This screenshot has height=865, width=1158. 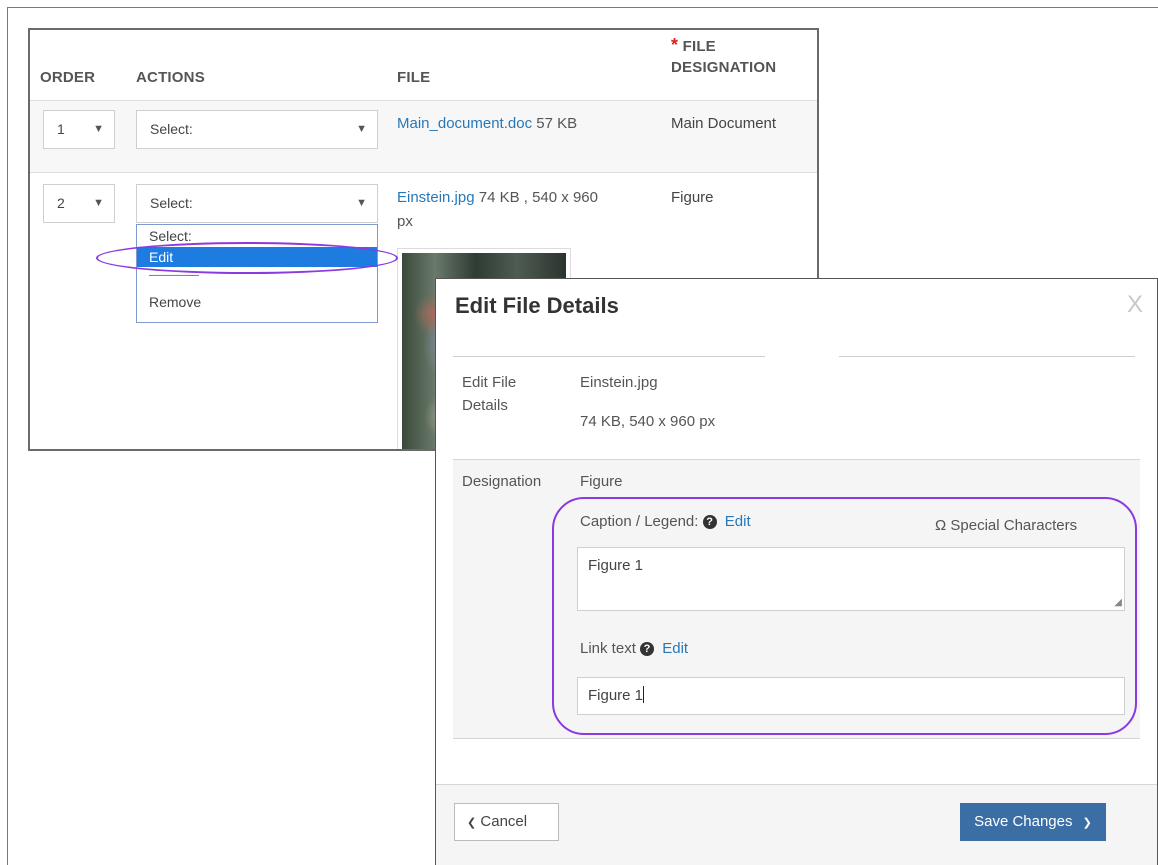 I want to click on header-designation-line2: DESIGNATION, so click(x=724, y=67).